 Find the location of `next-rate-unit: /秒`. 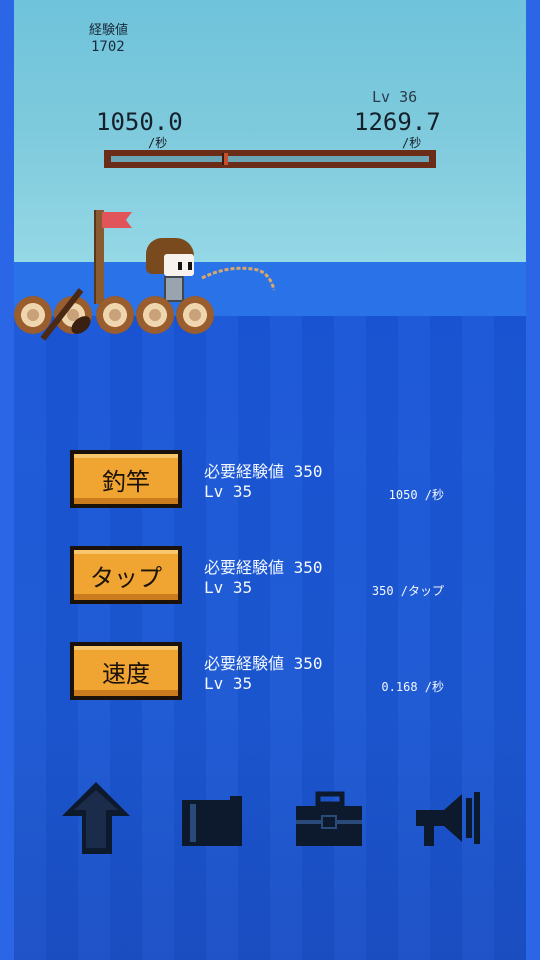

next-rate-unit: /秒 is located at coordinates (412, 143).